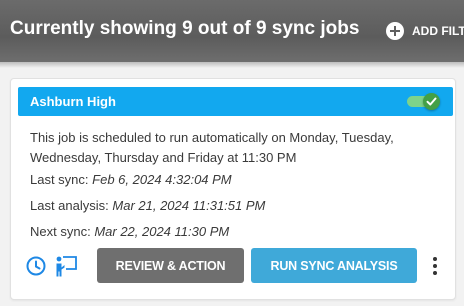  I want to click on last-sync-label: Last sync:, so click(59, 179).